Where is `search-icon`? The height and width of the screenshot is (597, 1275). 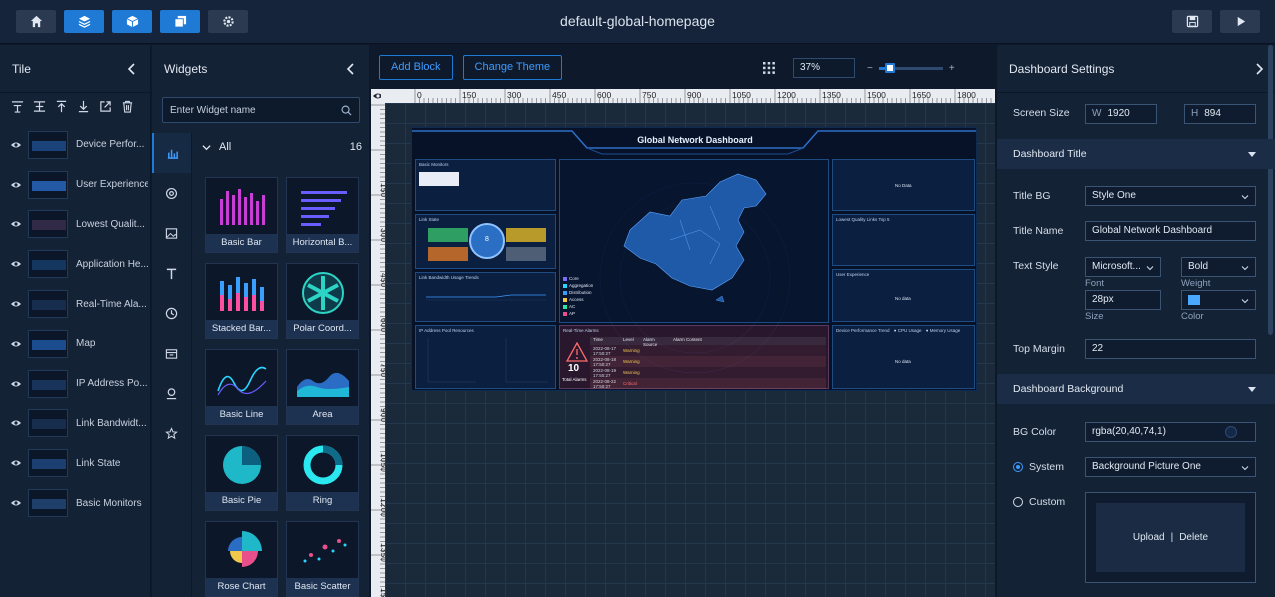
search-icon is located at coordinates (346, 110).